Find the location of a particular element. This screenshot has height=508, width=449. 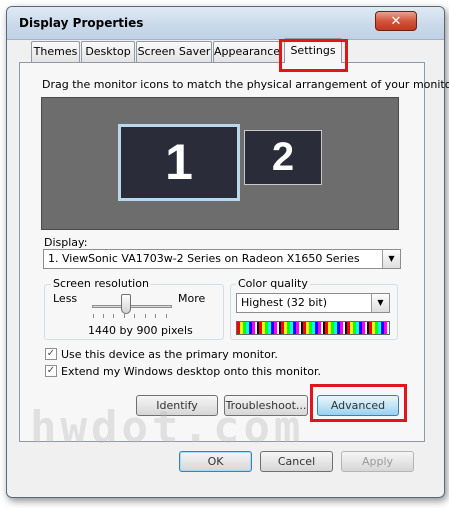

color-spectrum-preview is located at coordinates (313, 328).